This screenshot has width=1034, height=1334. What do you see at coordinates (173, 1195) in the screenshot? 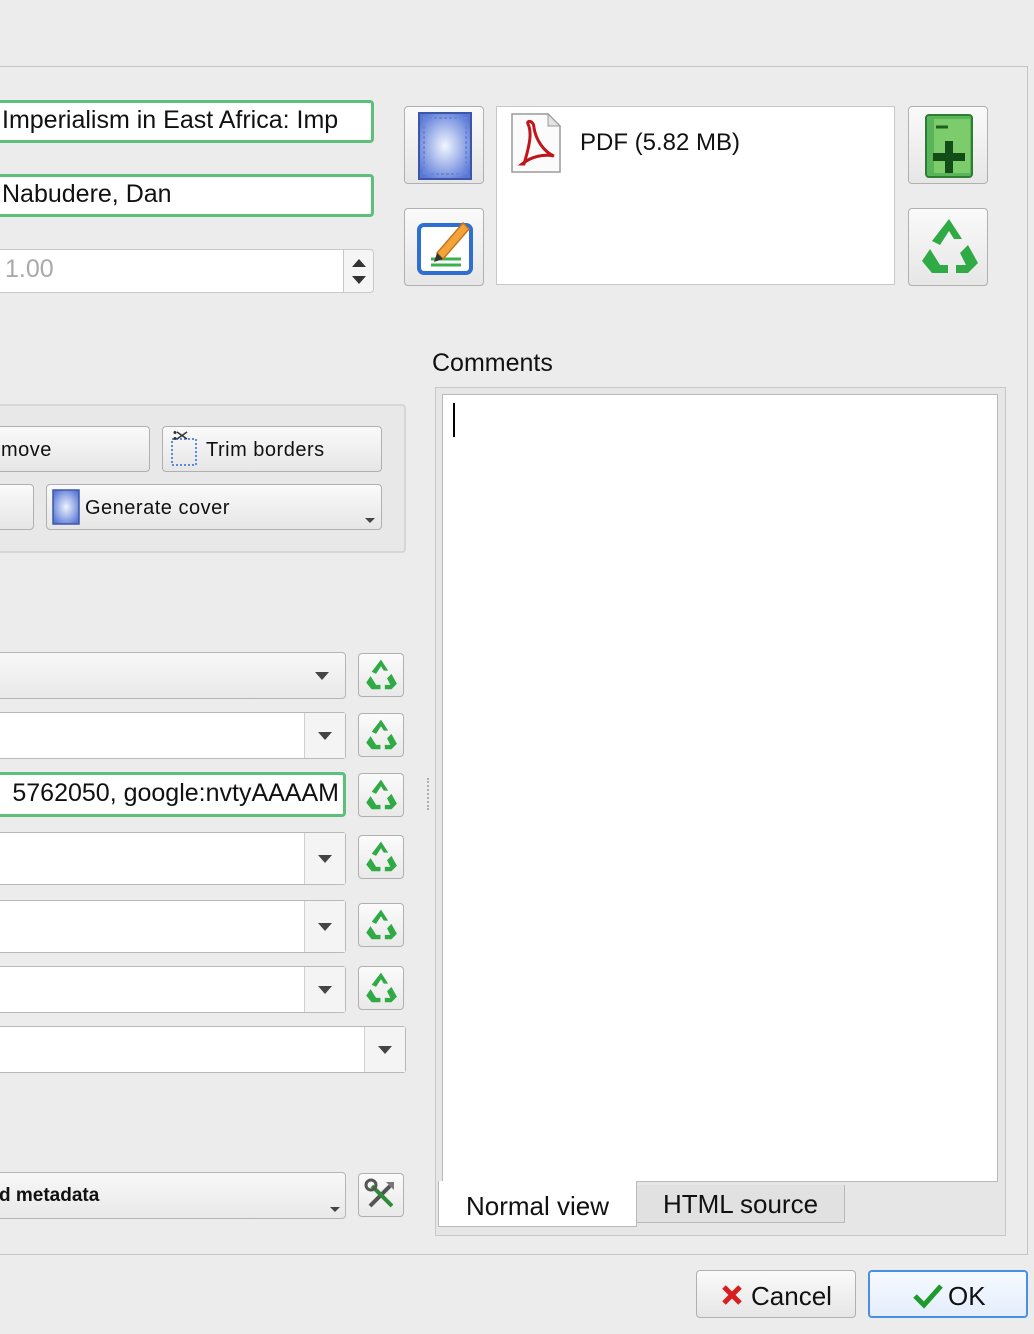
I see `download-metadata-button: d metadata` at bounding box center [173, 1195].